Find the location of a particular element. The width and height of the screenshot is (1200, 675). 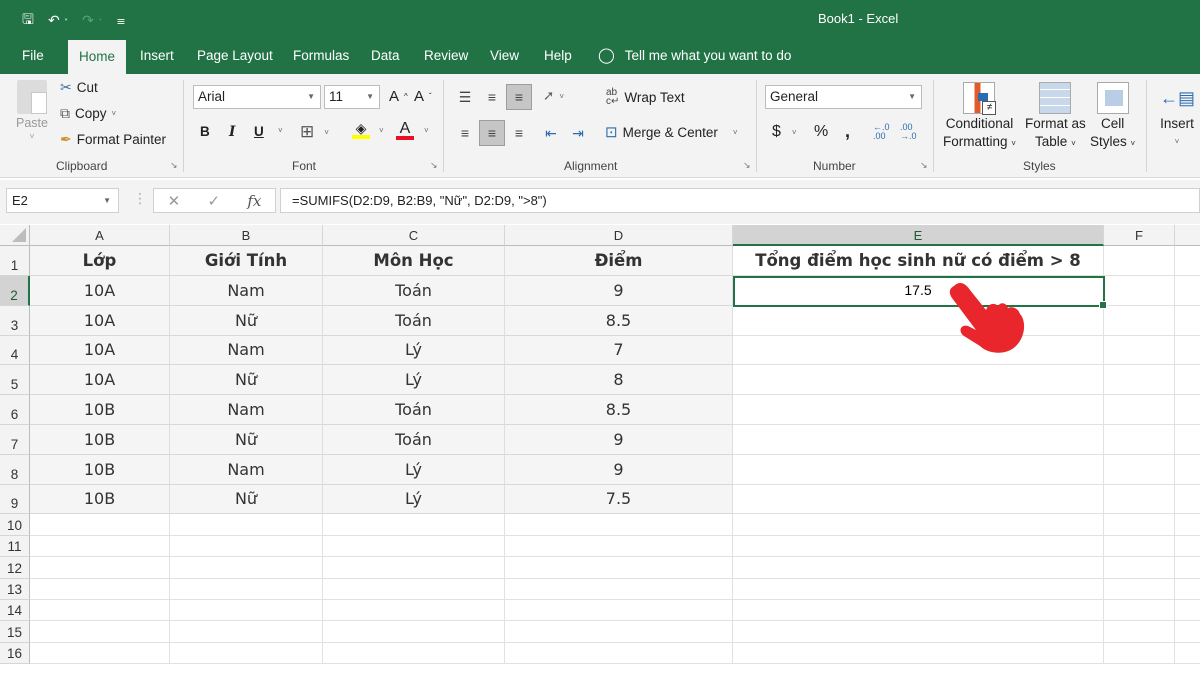

cell-E15 is located at coordinates (918, 632).